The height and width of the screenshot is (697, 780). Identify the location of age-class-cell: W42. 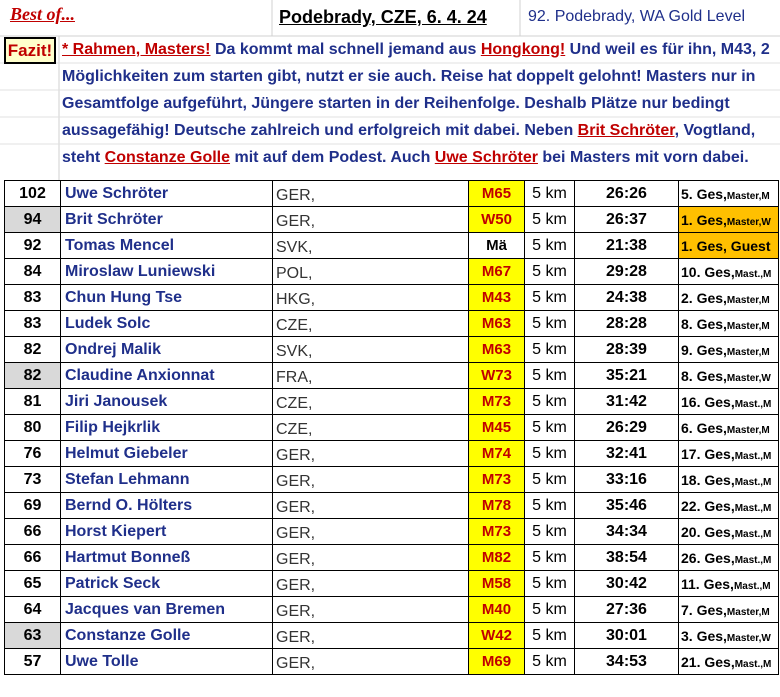
(496, 635).